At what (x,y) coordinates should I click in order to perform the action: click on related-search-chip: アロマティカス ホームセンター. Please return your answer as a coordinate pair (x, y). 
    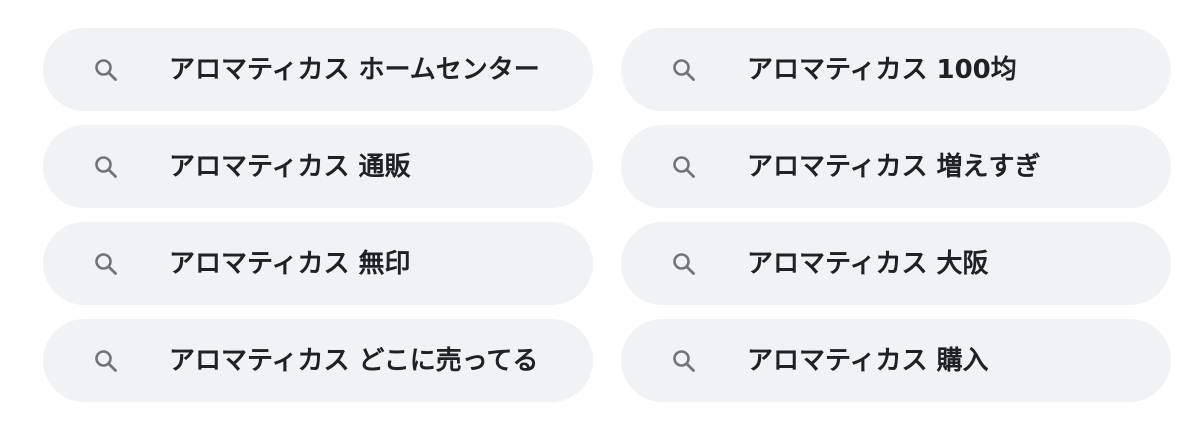
    Looking at the image, I should click on (318, 69).